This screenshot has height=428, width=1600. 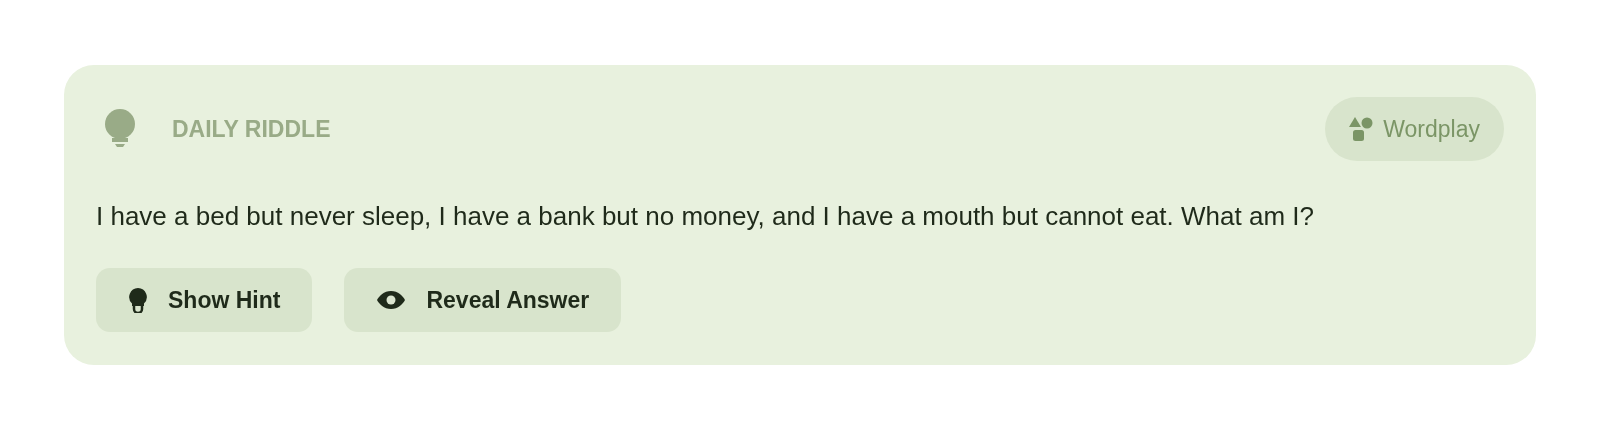 I want to click on hint-button: Show Hint, so click(x=204, y=300).